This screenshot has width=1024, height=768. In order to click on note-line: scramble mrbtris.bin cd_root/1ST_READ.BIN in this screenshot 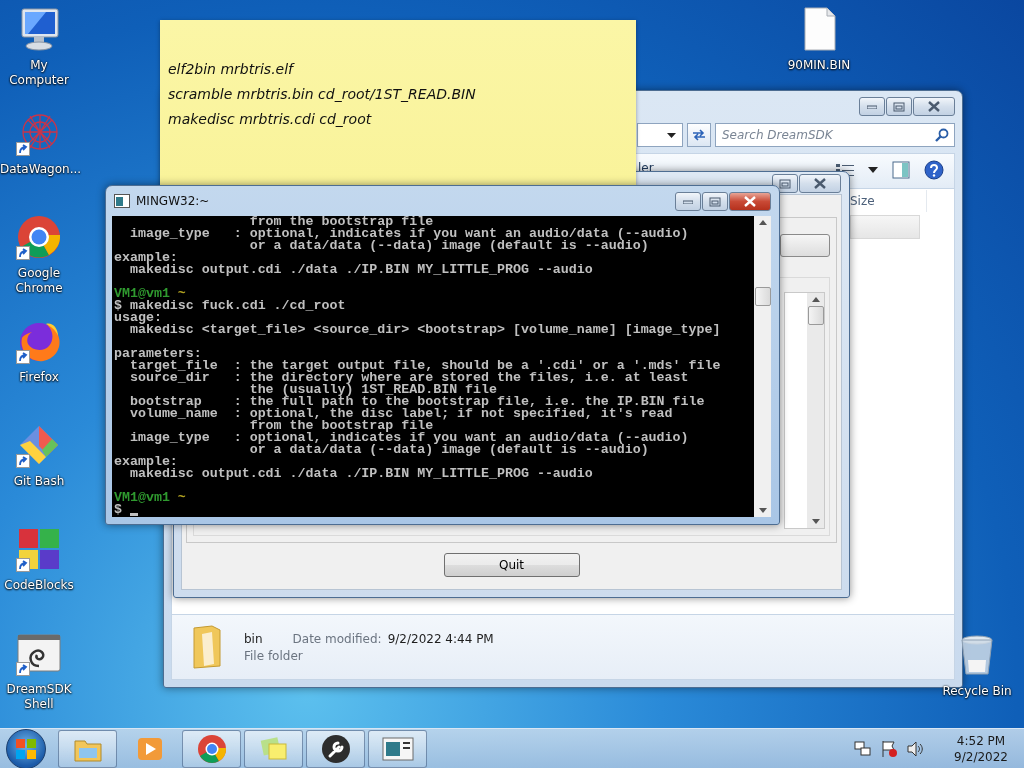, I will do `click(322, 94)`.